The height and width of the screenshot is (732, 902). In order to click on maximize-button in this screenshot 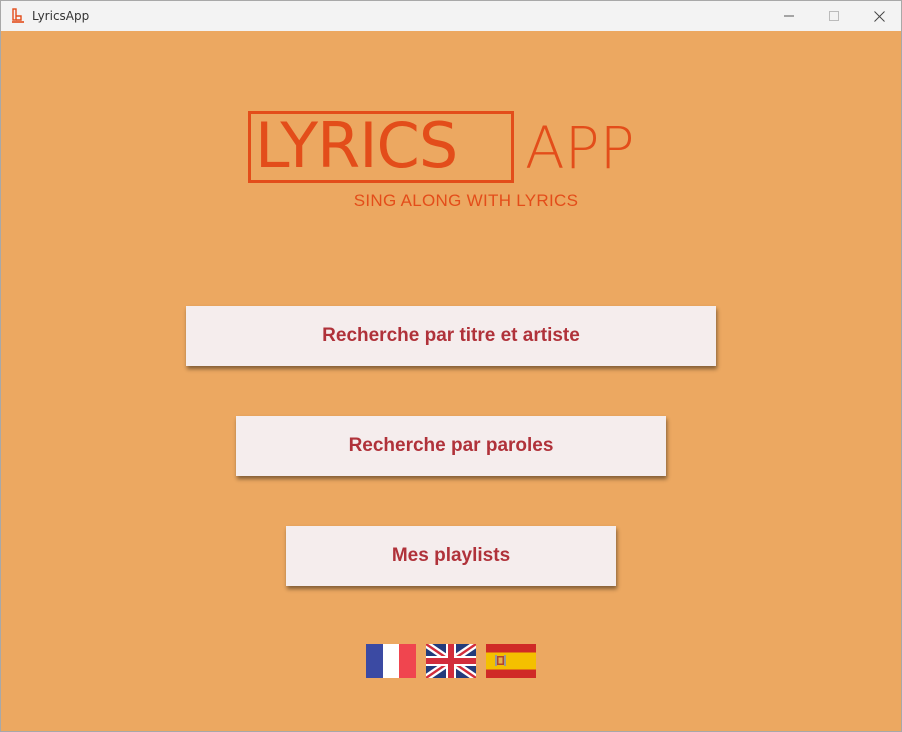, I will do `click(834, 16)`.